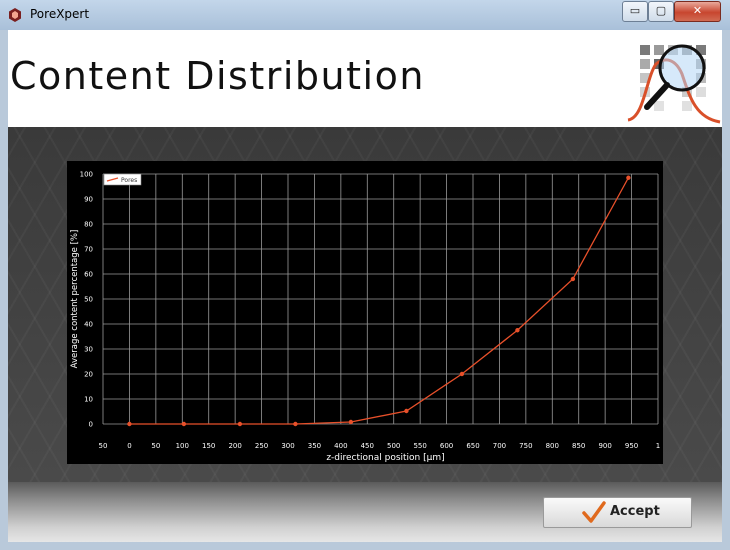  I want to click on x-tick-label: 700, so click(499, 446).